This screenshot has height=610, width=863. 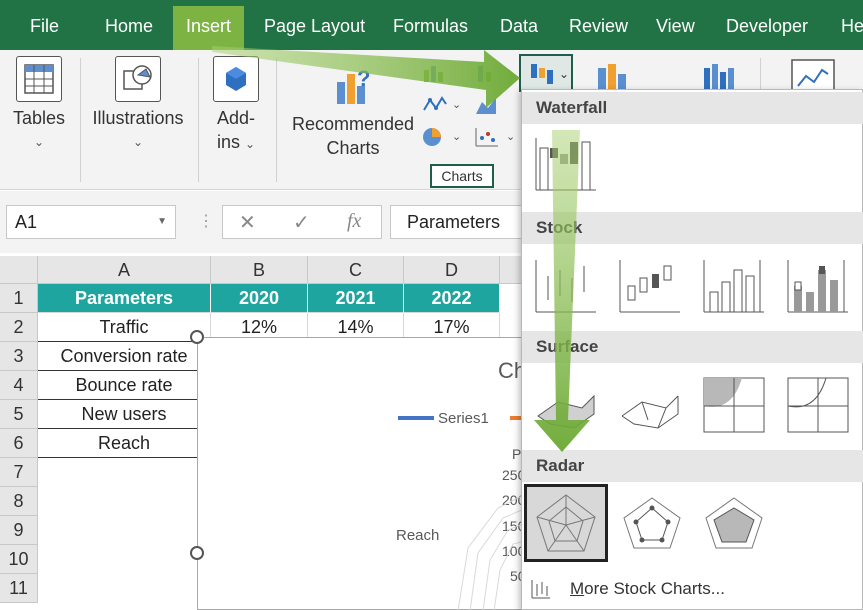 I want to click on row-header-1: 1, so click(x=19, y=298).